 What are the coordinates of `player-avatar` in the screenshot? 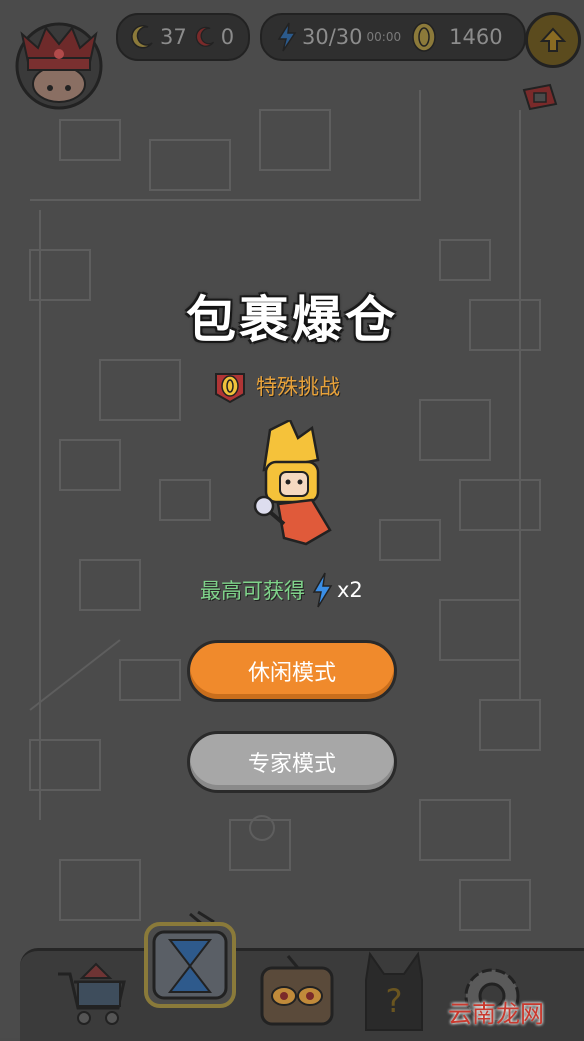 It's located at (59, 63).